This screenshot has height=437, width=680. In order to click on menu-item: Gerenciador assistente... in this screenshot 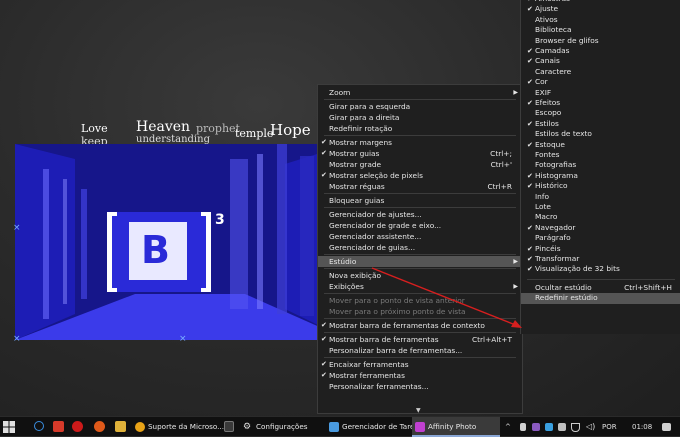, I will do `click(420, 236)`.